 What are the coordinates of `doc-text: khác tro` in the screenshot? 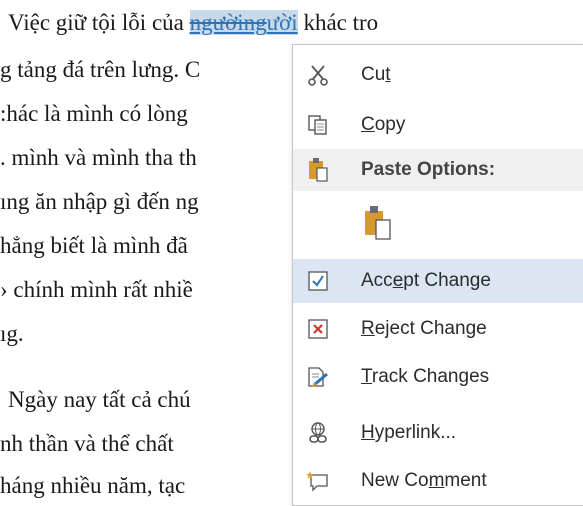 It's located at (338, 22).